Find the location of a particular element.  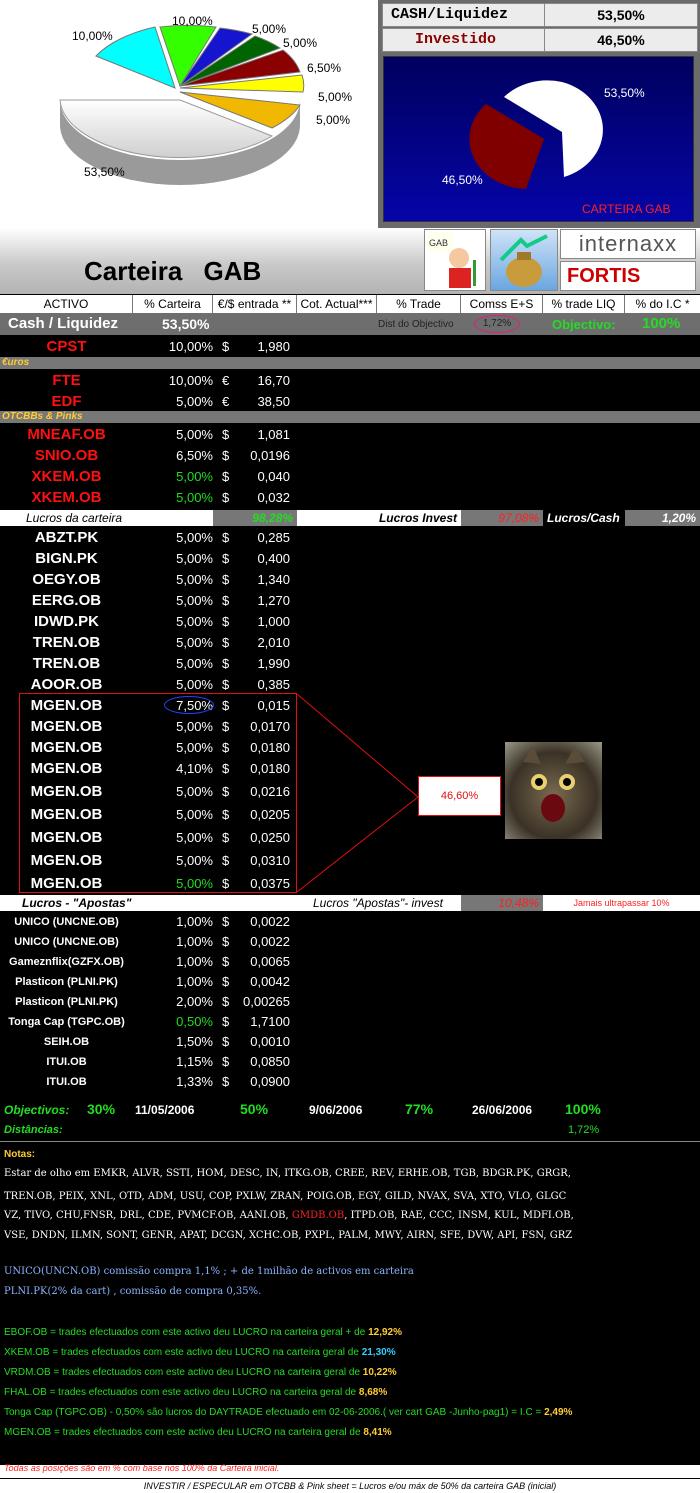

invested-value: 46,50% is located at coordinates (621, 40).